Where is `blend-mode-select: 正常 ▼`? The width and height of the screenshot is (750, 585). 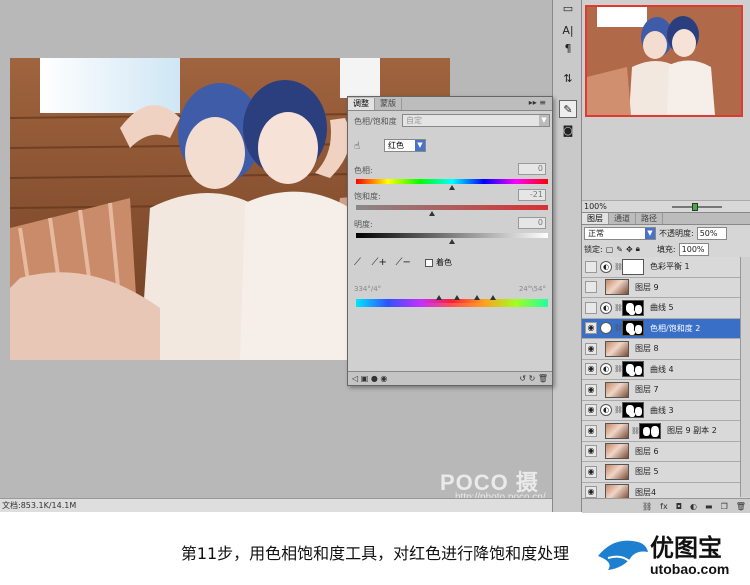
blend-mode-select: 正常 ▼ is located at coordinates (620, 233).